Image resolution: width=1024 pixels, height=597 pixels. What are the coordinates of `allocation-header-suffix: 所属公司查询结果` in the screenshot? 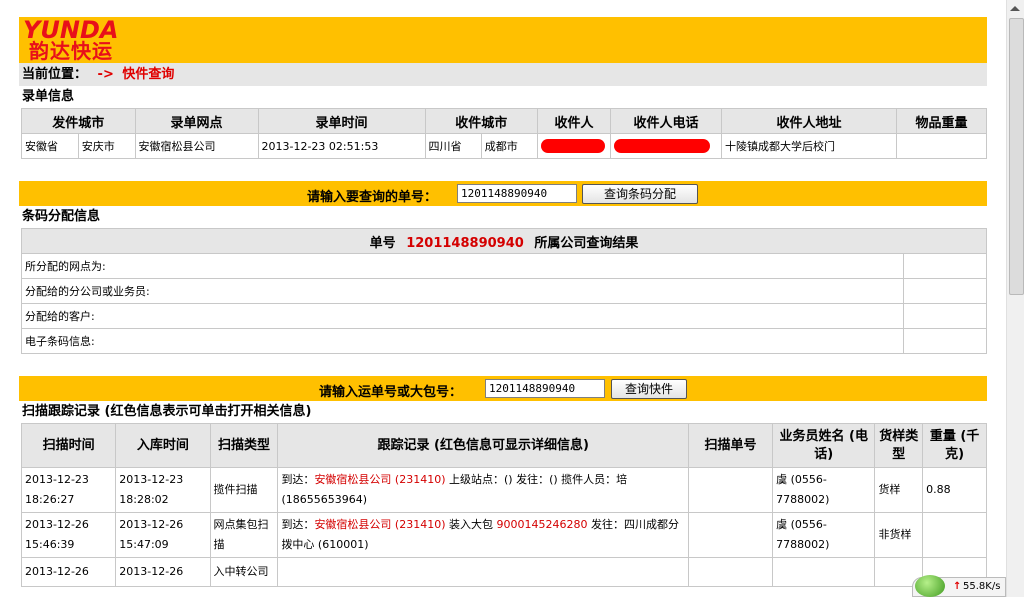 It's located at (586, 243).